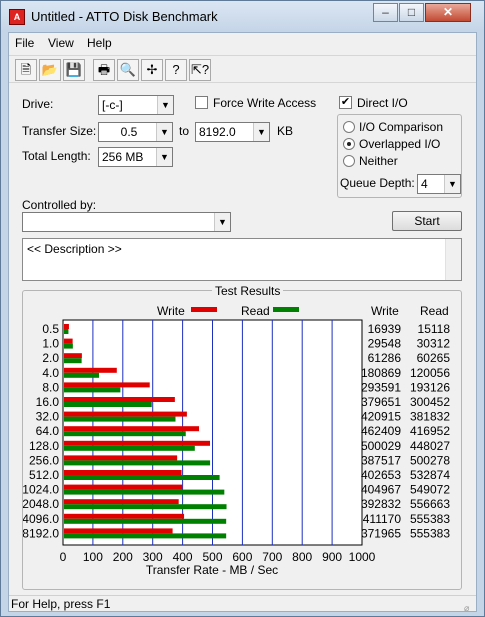 This screenshot has height=617, width=485. What do you see at coordinates (50, 373) in the screenshot?
I see `transfer-size-label: 4.0` at bounding box center [50, 373].